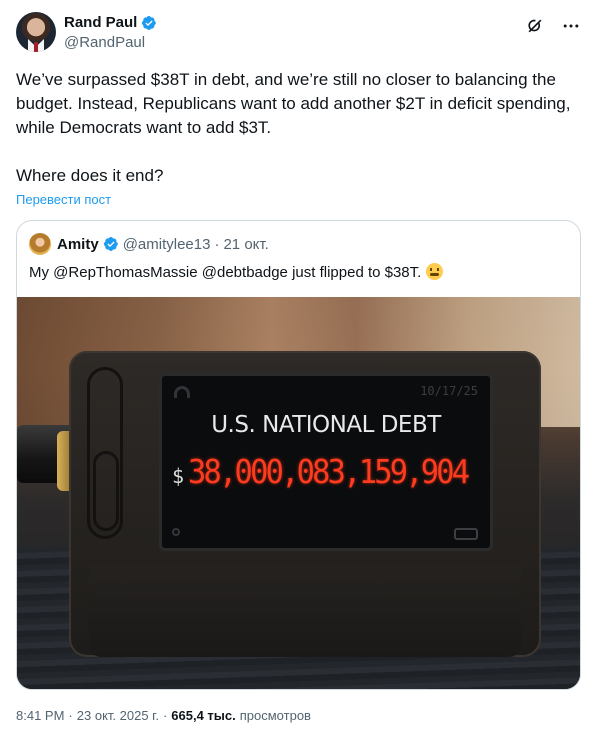 The image size is (593, 739). I want to click on author-name-row: Rand Paul, so click(110, 22).